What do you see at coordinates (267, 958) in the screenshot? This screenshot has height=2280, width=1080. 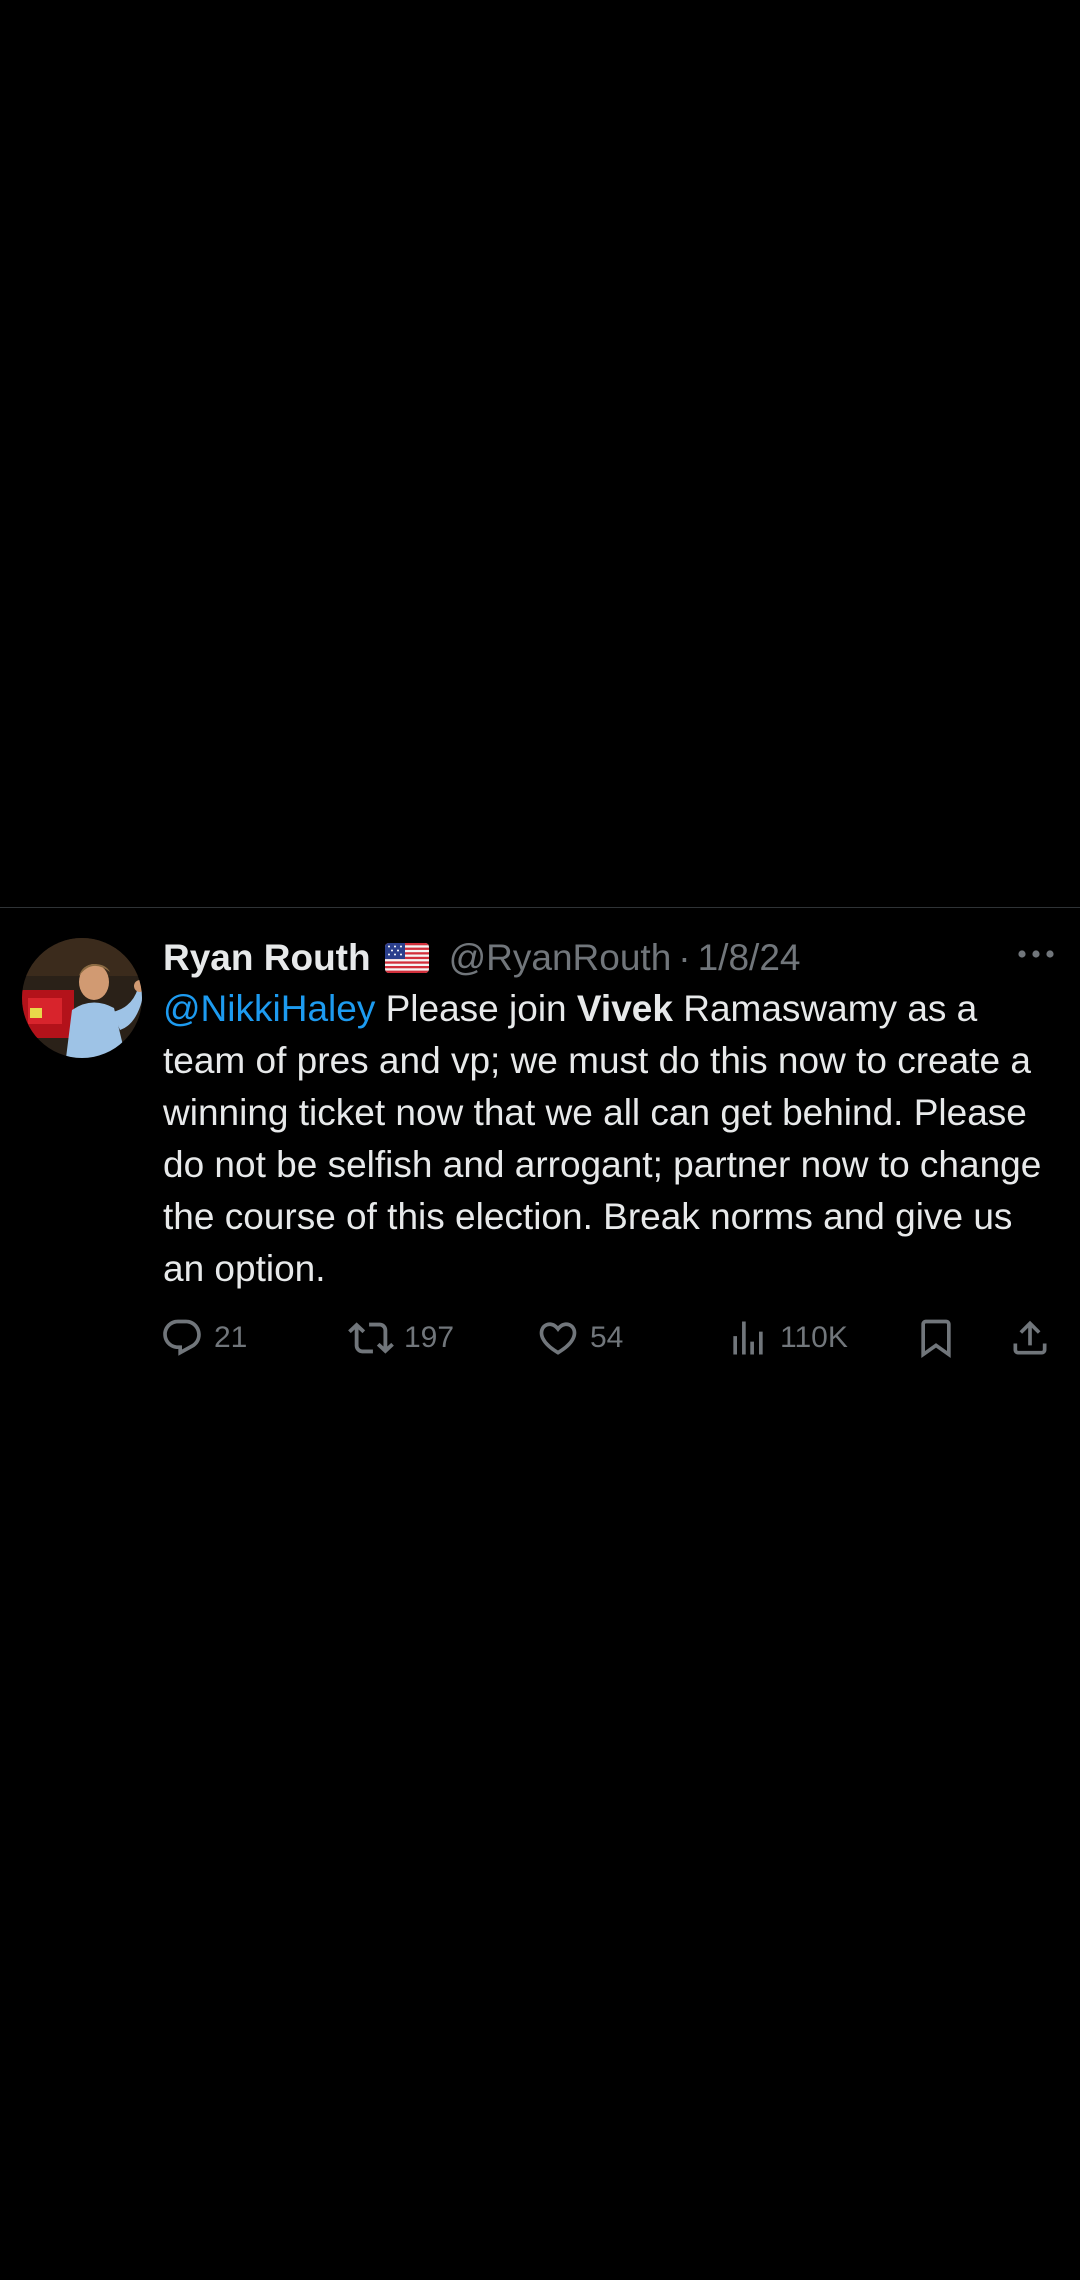 I see `author-name: Ryan Routh` at bounding box center [267, 958].